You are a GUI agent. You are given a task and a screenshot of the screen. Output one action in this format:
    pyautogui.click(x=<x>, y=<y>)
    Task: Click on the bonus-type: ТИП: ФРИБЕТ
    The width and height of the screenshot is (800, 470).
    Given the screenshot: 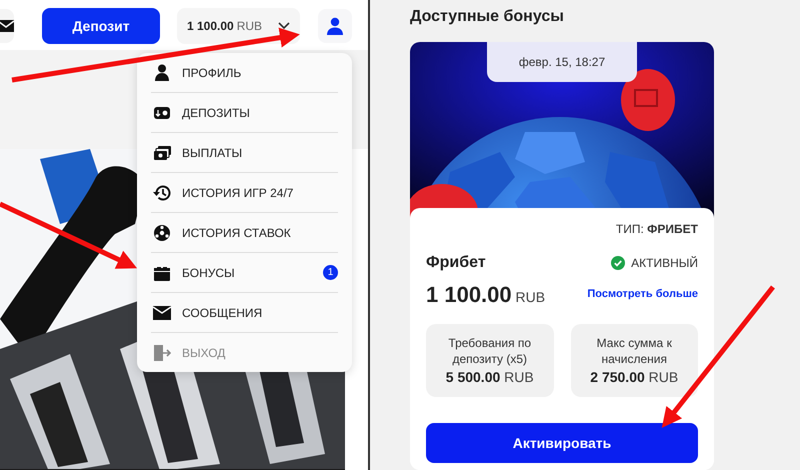 What is the action you would take?
    pyautogui.click(x=657, y=229)
    